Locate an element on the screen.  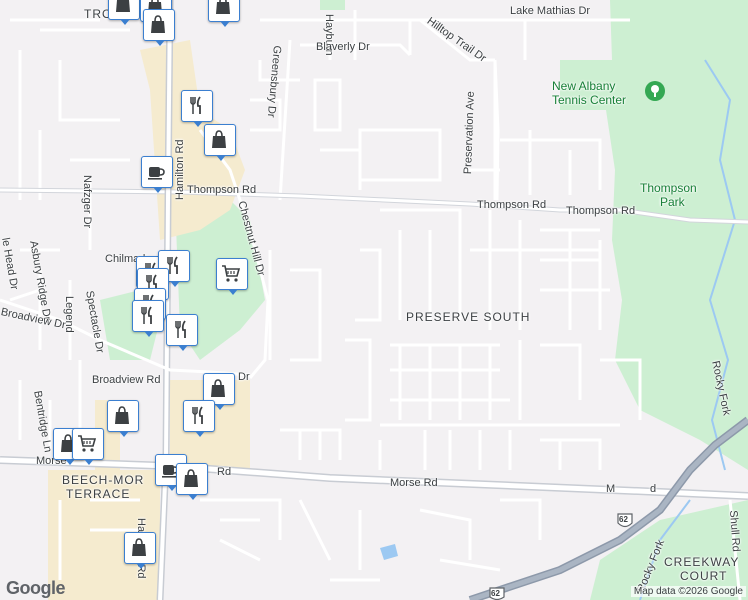
route-shield-us62: 62 is located at coordinates (625, 523).